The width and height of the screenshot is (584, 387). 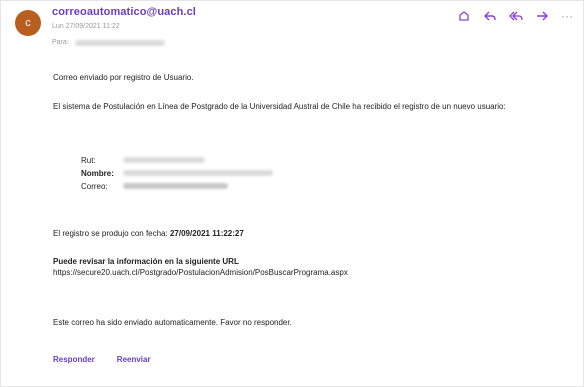 What do you see at coordinates (542, 16) in the screenshot?
I see `forward-icon` at bounding box center [542, 16].